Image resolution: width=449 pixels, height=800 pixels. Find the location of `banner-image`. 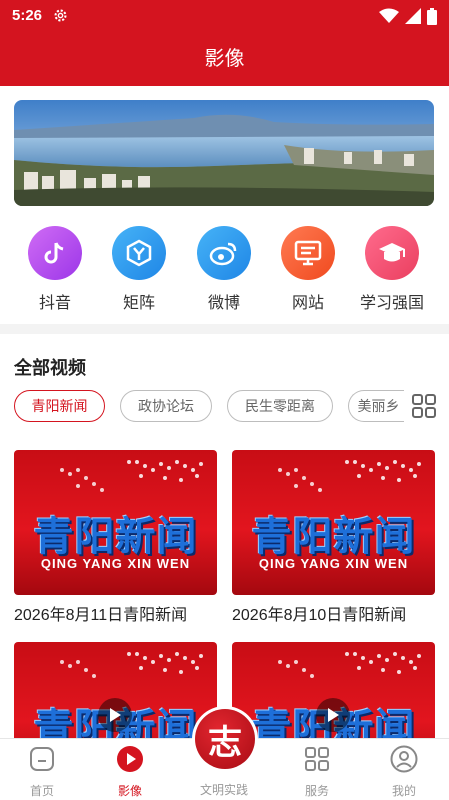

banner-image is located at coordinates (224, 153).